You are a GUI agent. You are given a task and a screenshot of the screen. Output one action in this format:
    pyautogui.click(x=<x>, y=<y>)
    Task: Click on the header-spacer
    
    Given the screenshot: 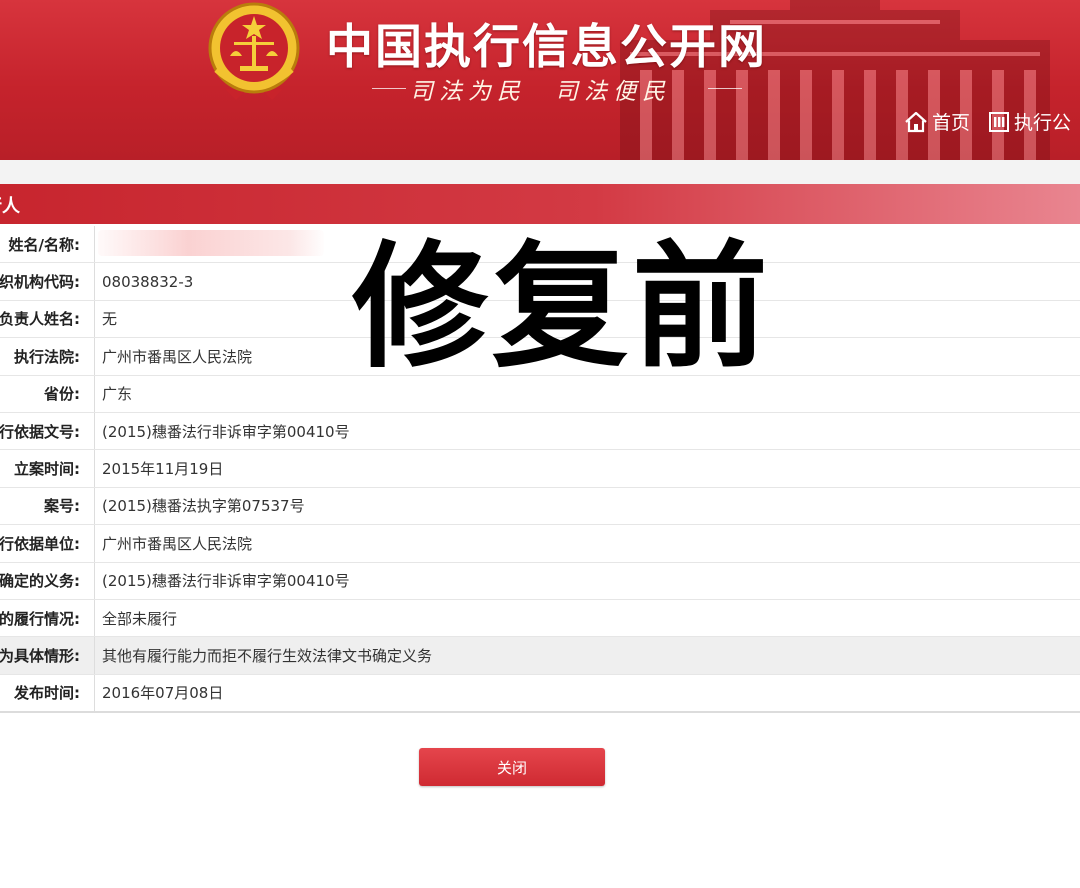 What is the action you would take?
    pyautogui.click(x=540, y=172)
    